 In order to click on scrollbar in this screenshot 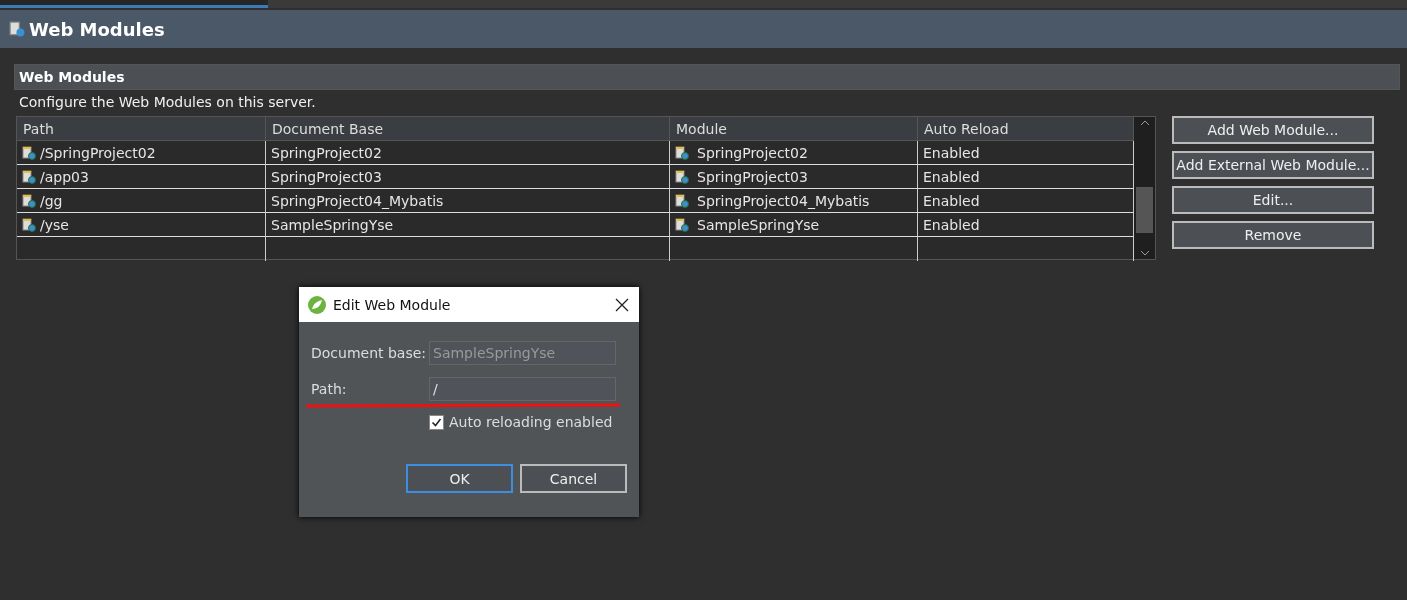, I will do `click(1144, 188)`.